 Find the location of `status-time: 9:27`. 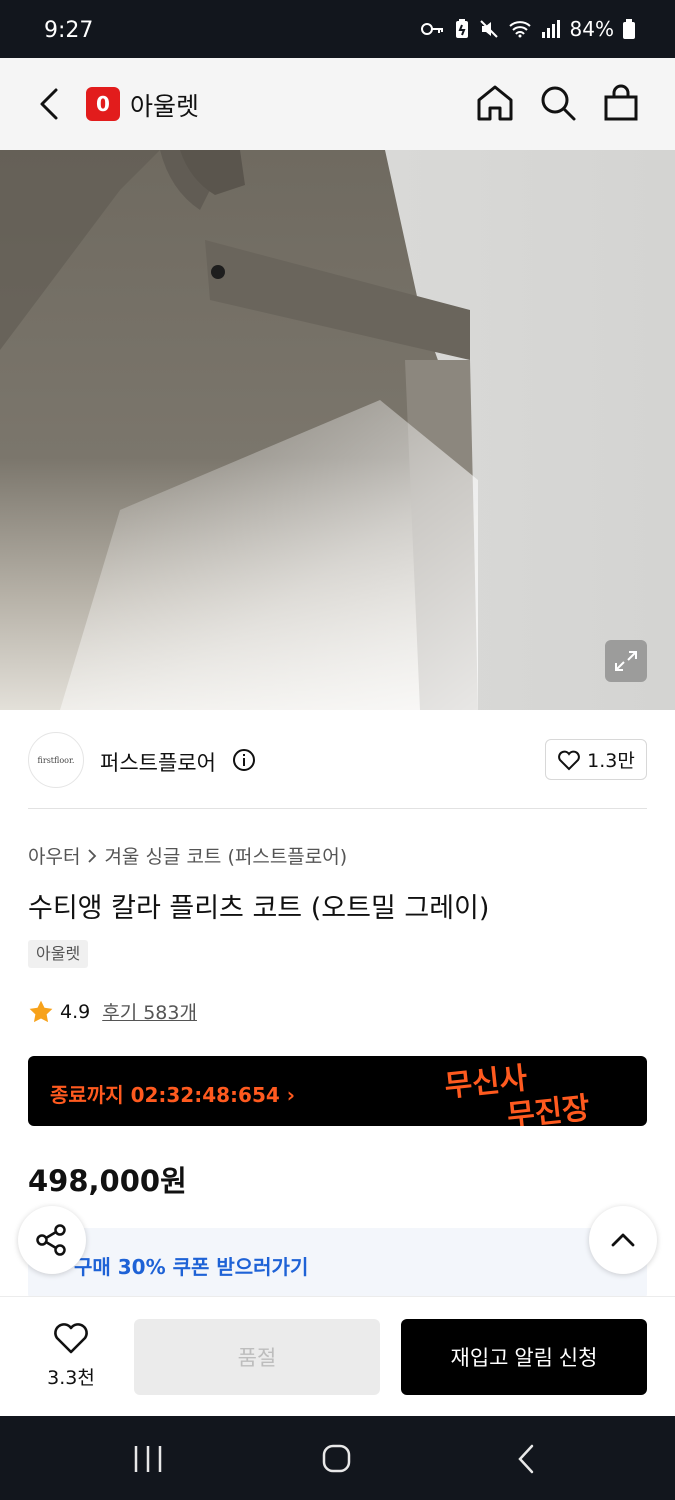

status-time: 9:27 is located at coordinates (69, 30).